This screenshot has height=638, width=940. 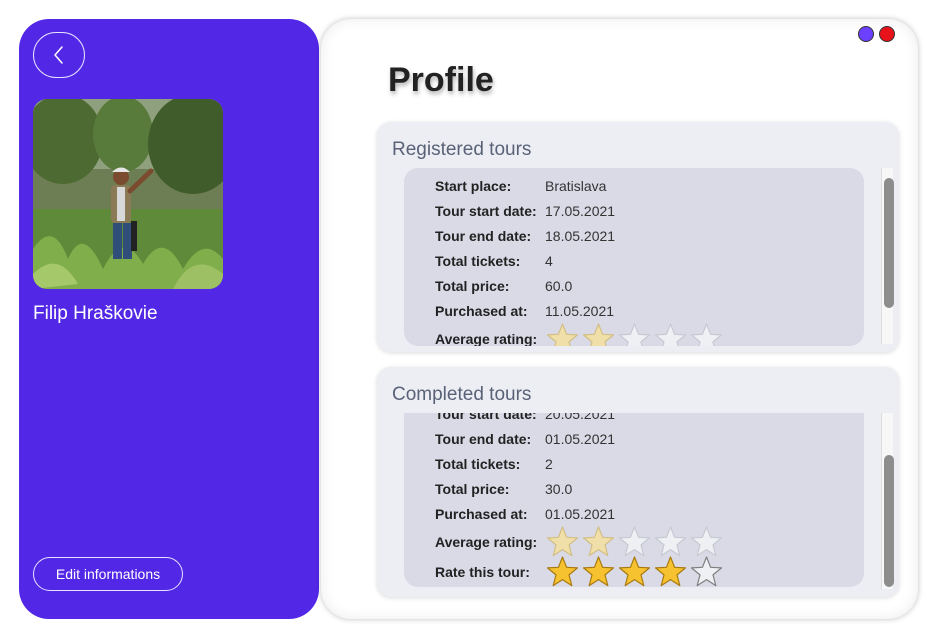 I want to click on tour-field-row: Start place: Bratislava, so click(x=520, y=186).